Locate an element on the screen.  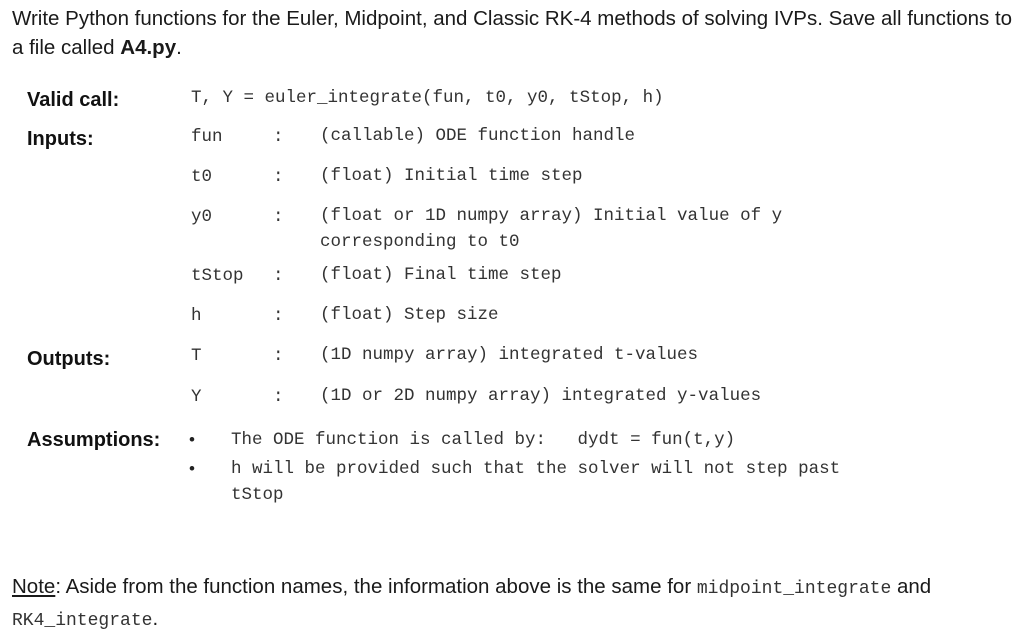
intro-period: . is located at coordinates (179, 47).